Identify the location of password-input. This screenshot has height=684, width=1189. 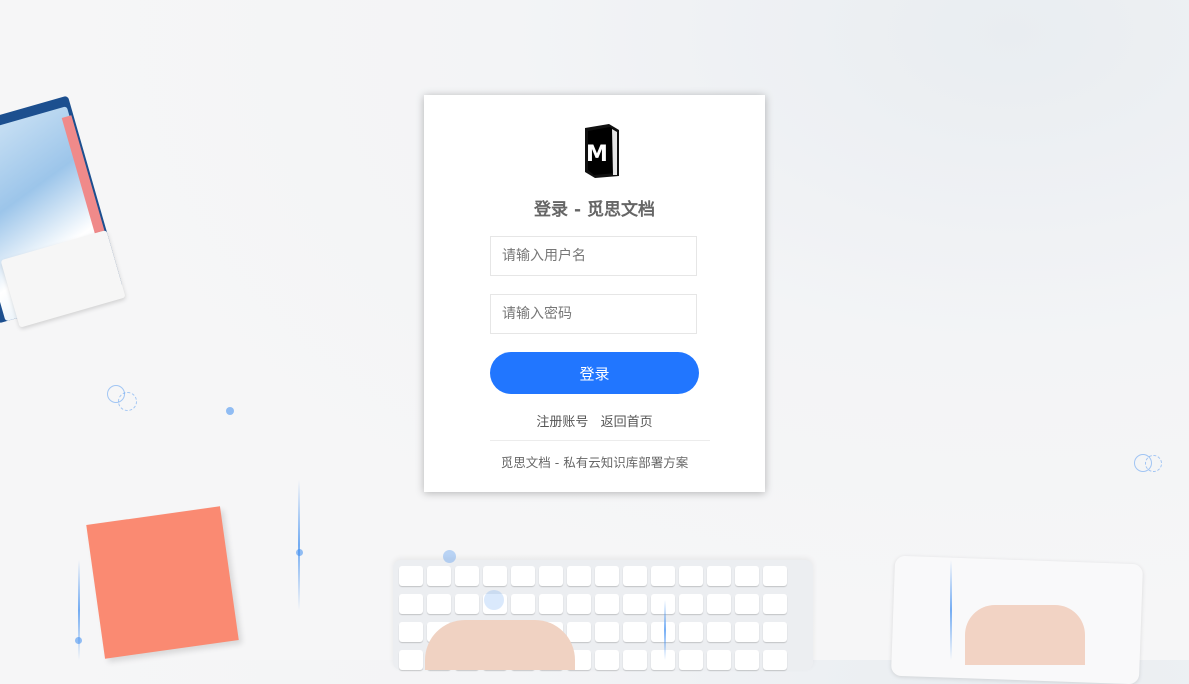
(593, 314).